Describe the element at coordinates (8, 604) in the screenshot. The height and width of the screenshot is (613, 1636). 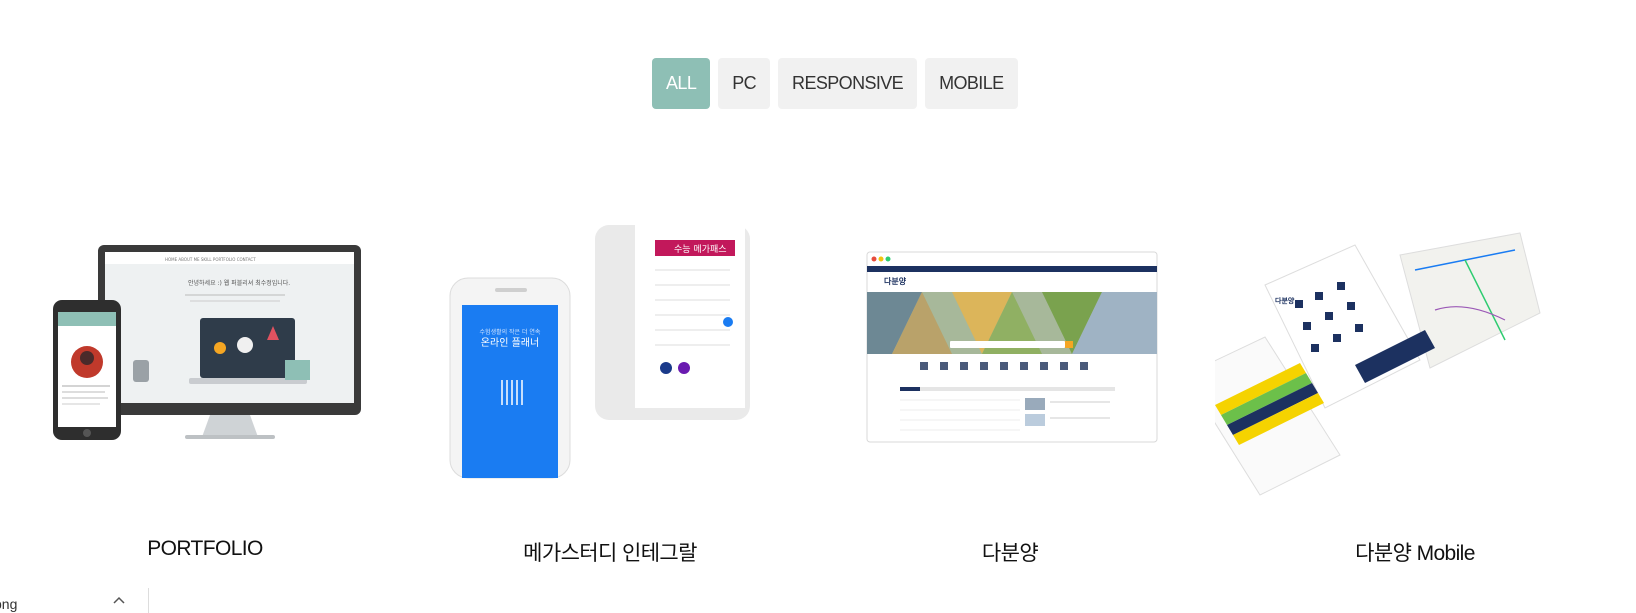
I see `download-filename: png` at that location.